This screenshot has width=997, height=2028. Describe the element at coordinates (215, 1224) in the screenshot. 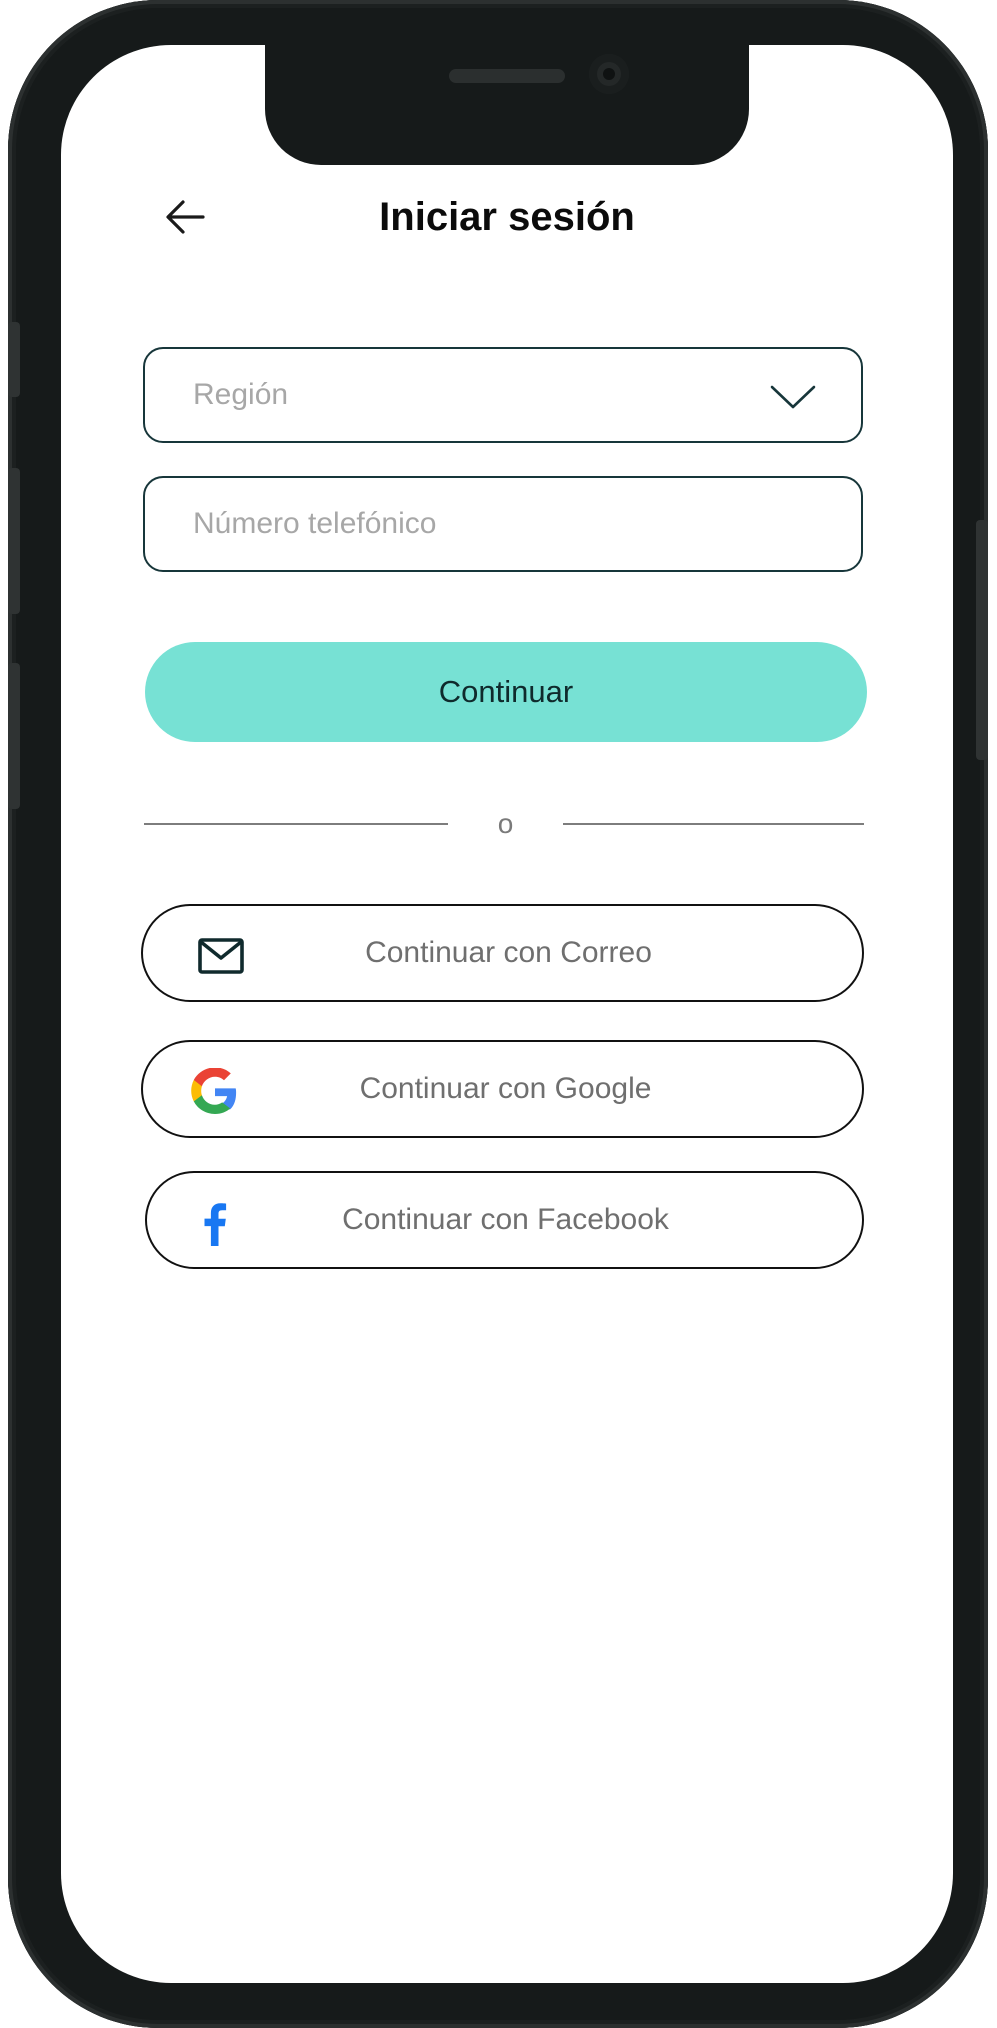

I see `facebook-icon` at that location.